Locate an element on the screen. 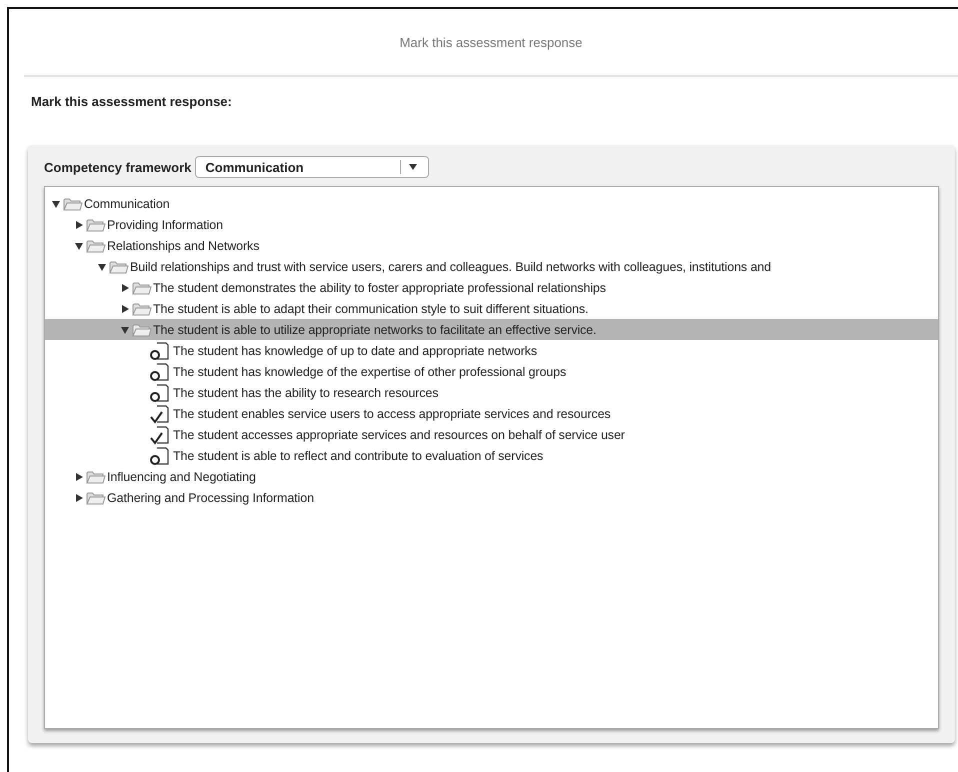  tree-item: The student demonstrates the ability to foster appropriate professional relationships is located at coordinates (491, 287).